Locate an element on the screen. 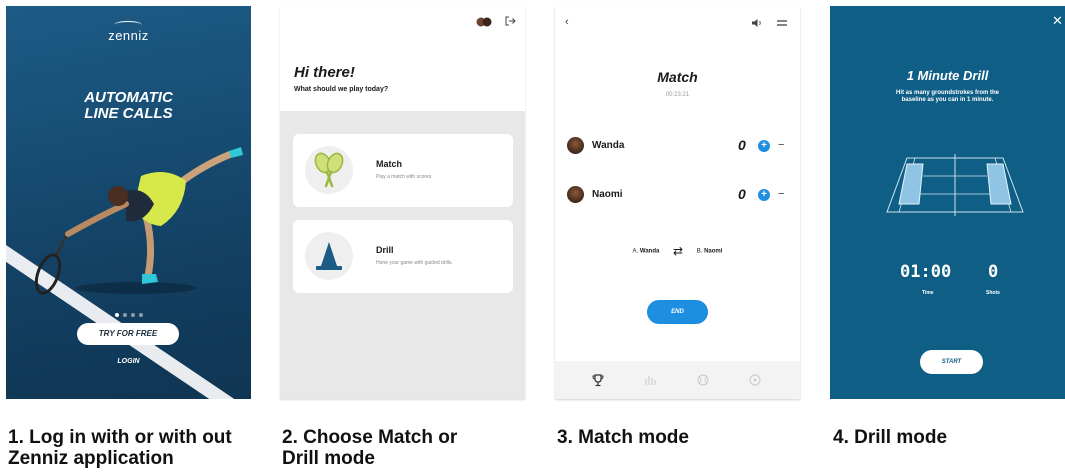 Image resolution: width=1065 pixels, height=472 pixels. pager-dots is located at coordinates (128, 313).